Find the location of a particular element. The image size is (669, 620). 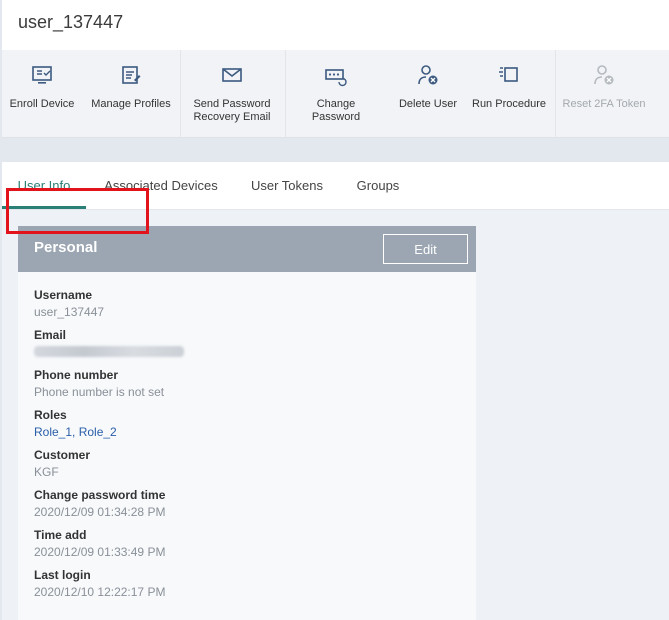

enroll-device-icon is located at coordinates (42, 75).